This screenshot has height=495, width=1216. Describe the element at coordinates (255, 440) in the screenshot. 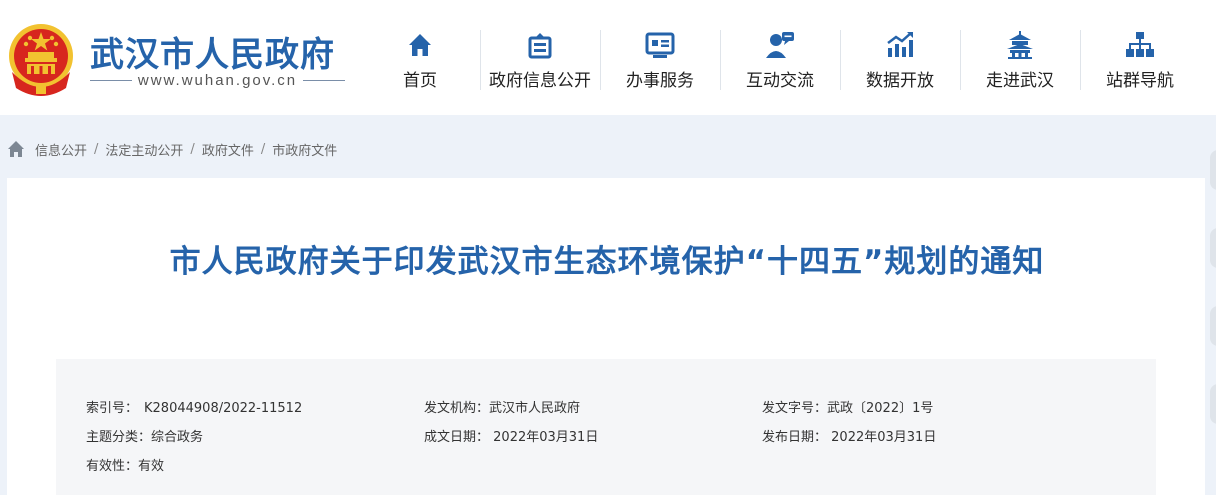

I see `meta-subject-category: 主题分类：综合政务` at that location.